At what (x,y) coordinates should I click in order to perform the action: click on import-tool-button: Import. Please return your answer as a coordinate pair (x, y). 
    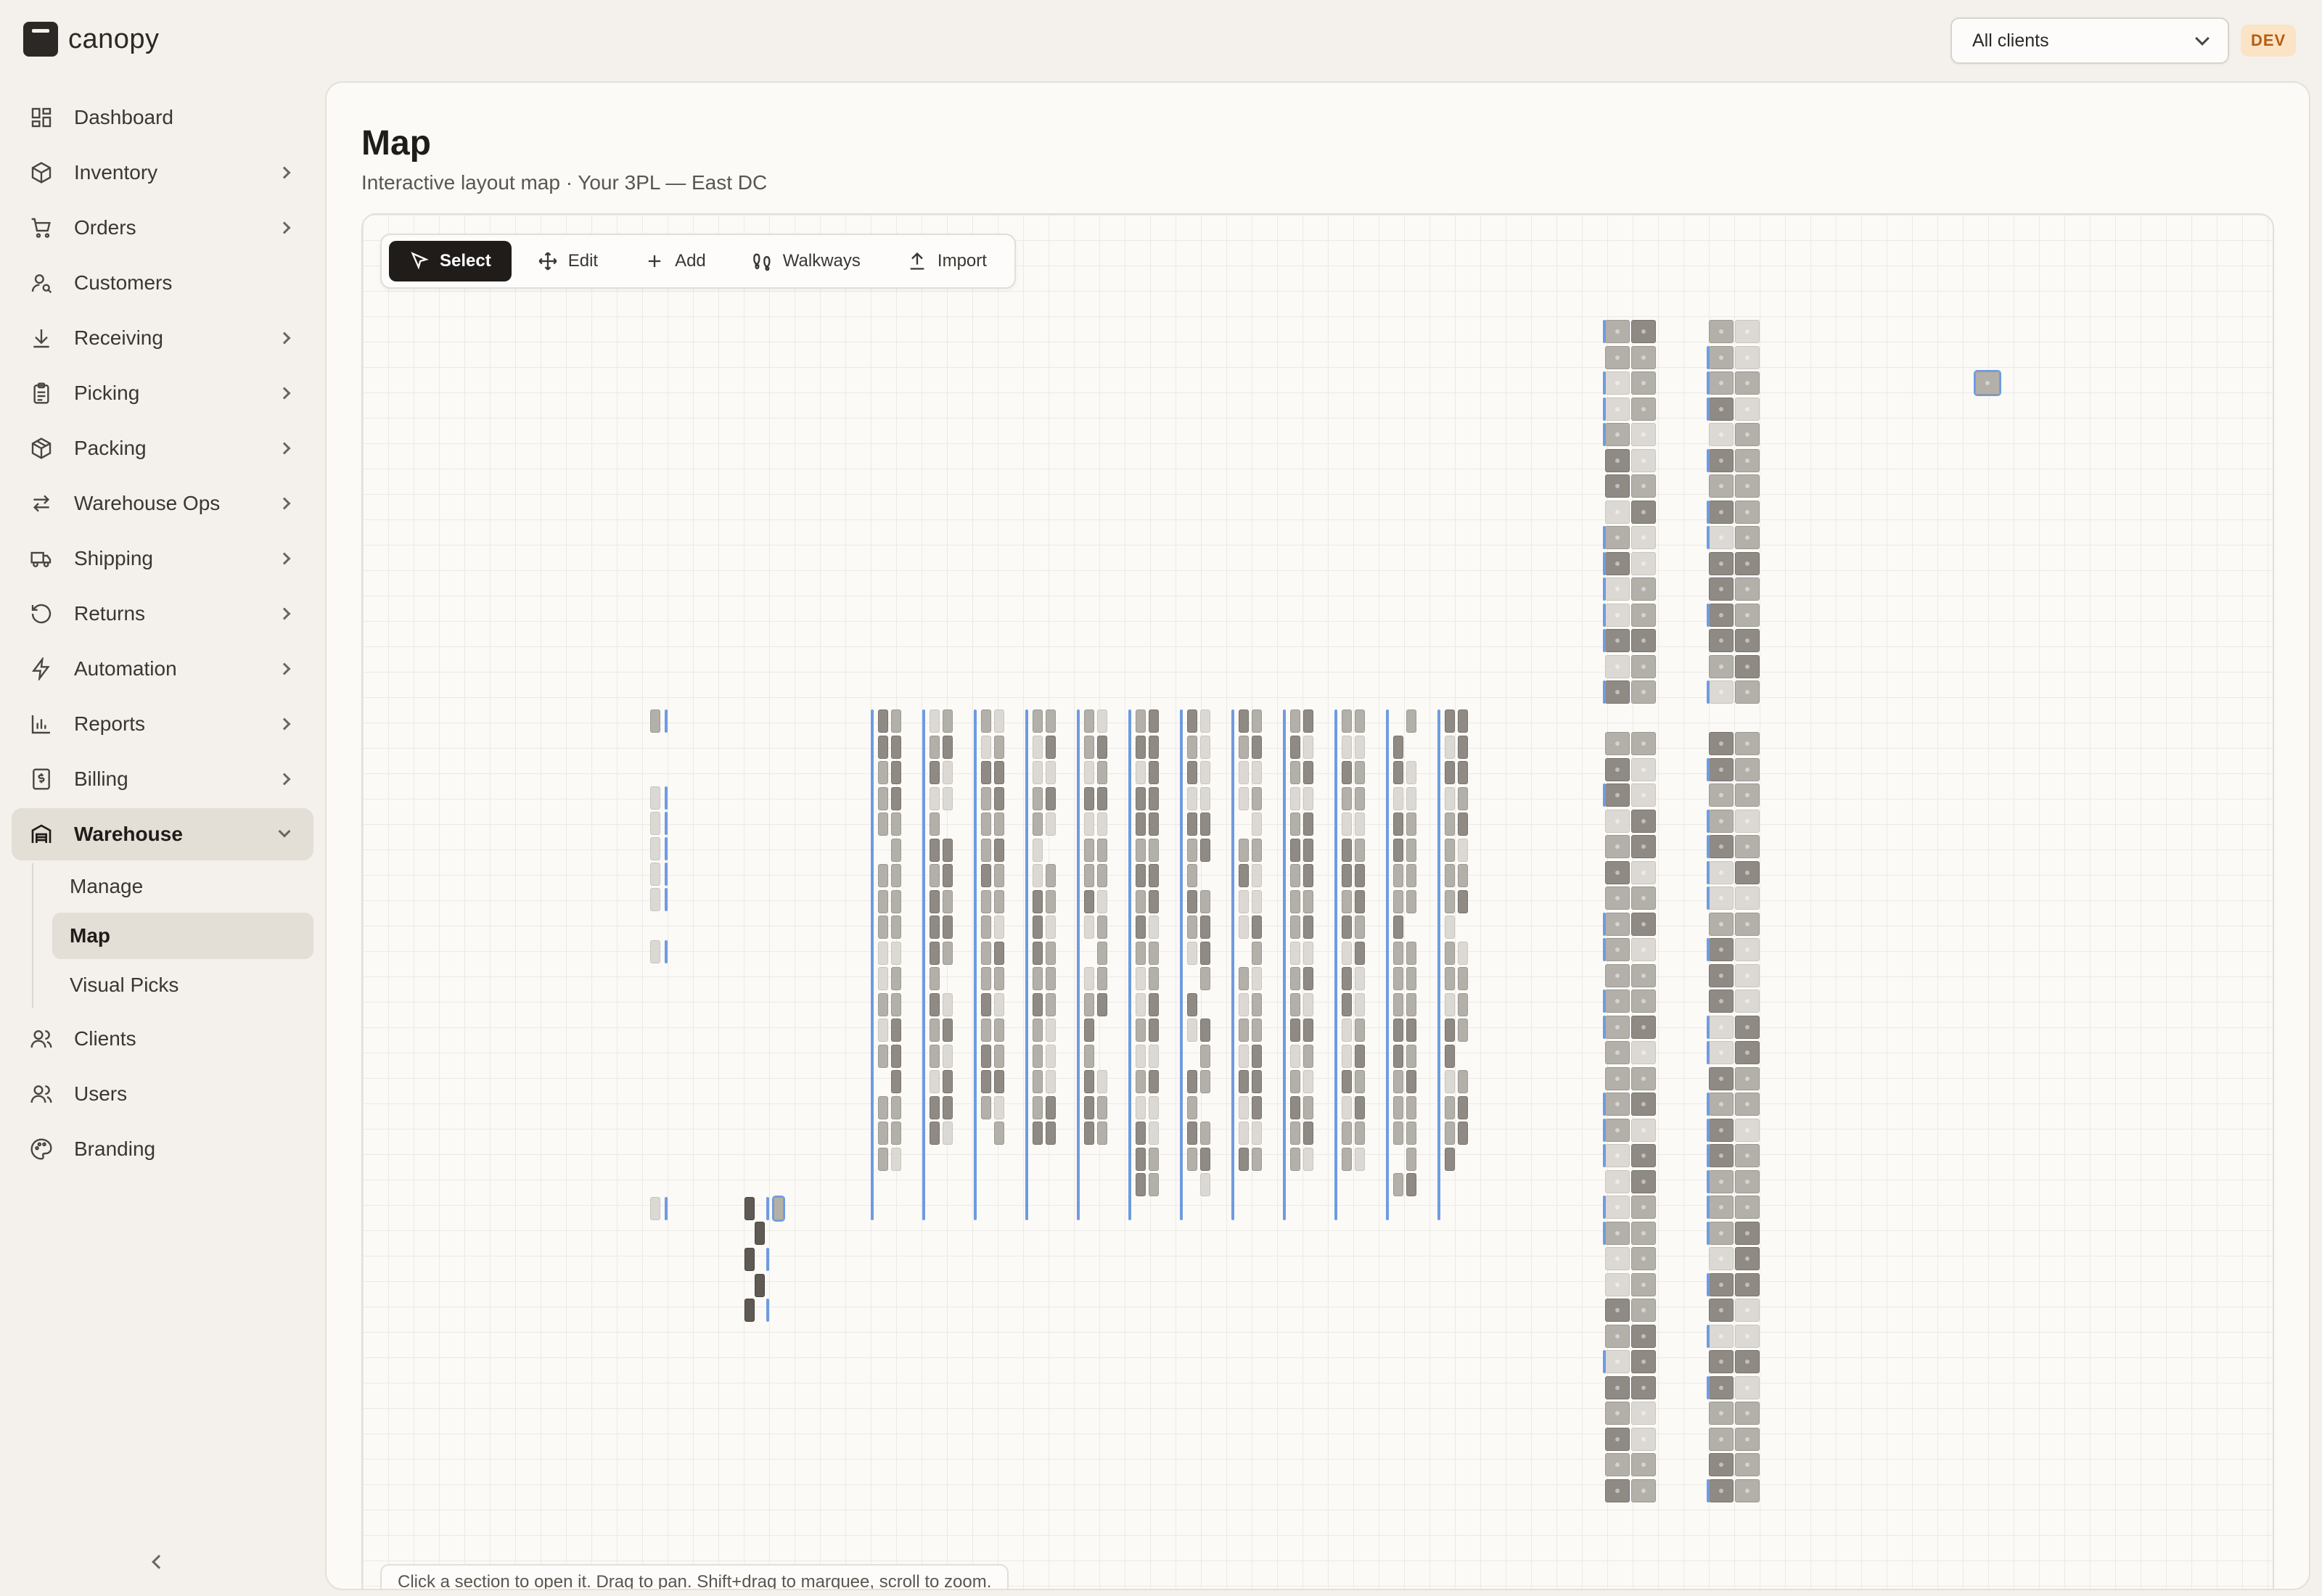
    Looking at the image, I should click on (947, 261).